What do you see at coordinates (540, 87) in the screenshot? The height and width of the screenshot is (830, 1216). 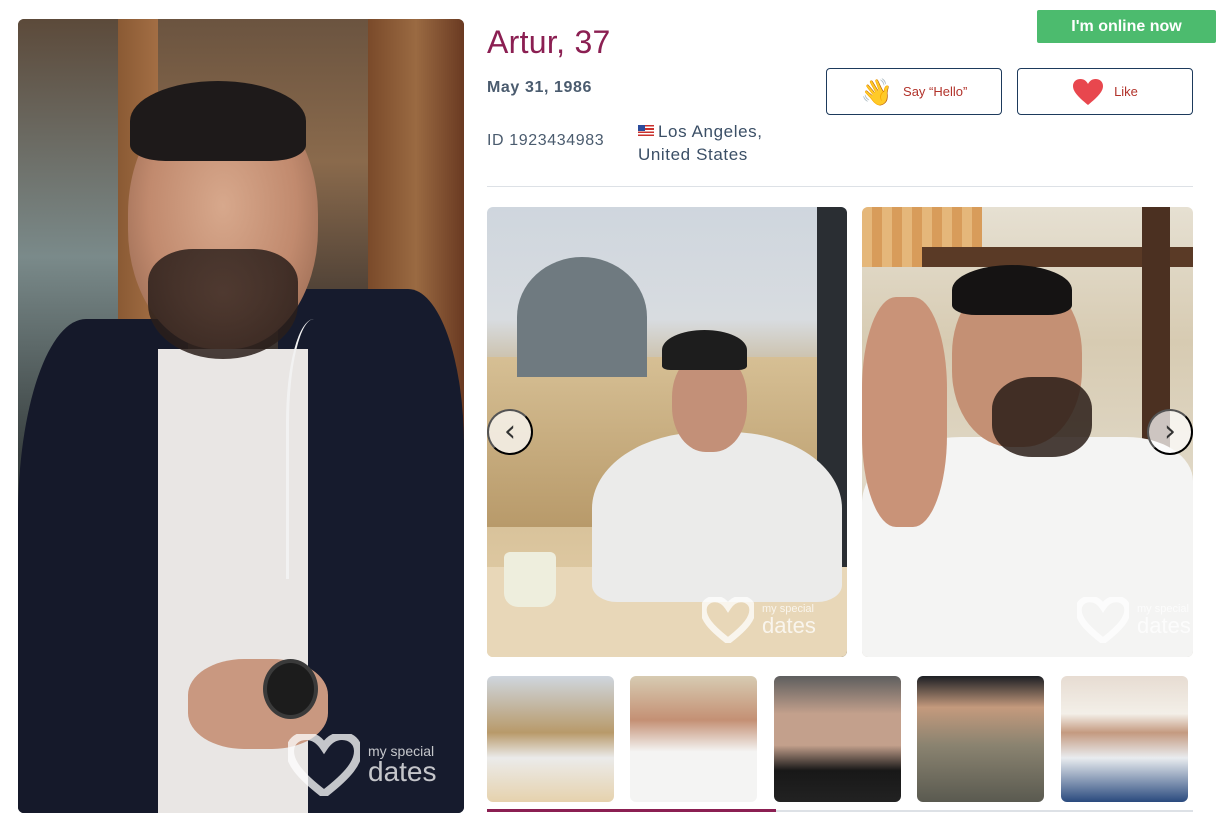 I see `birth-date: May 31, 1986` at bounding box center [540, 87].